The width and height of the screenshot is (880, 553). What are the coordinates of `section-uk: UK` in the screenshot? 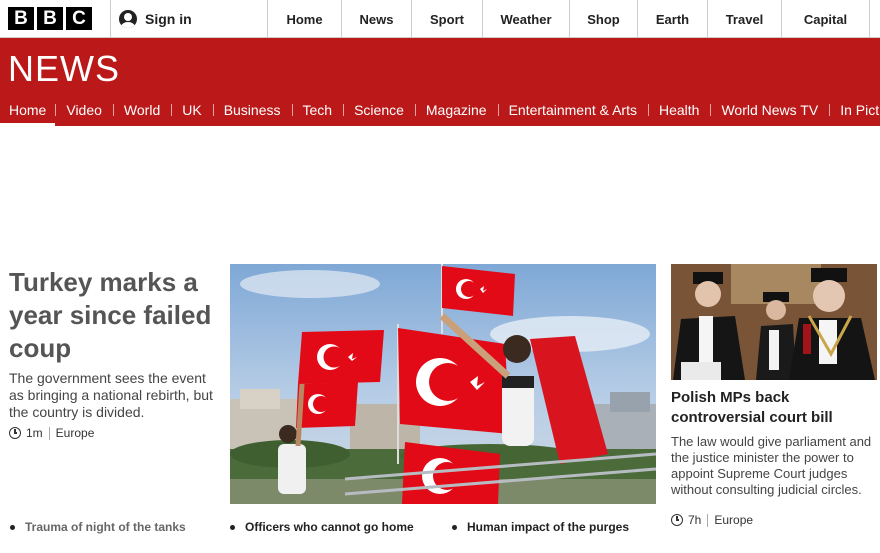 It's located at (191, 110).